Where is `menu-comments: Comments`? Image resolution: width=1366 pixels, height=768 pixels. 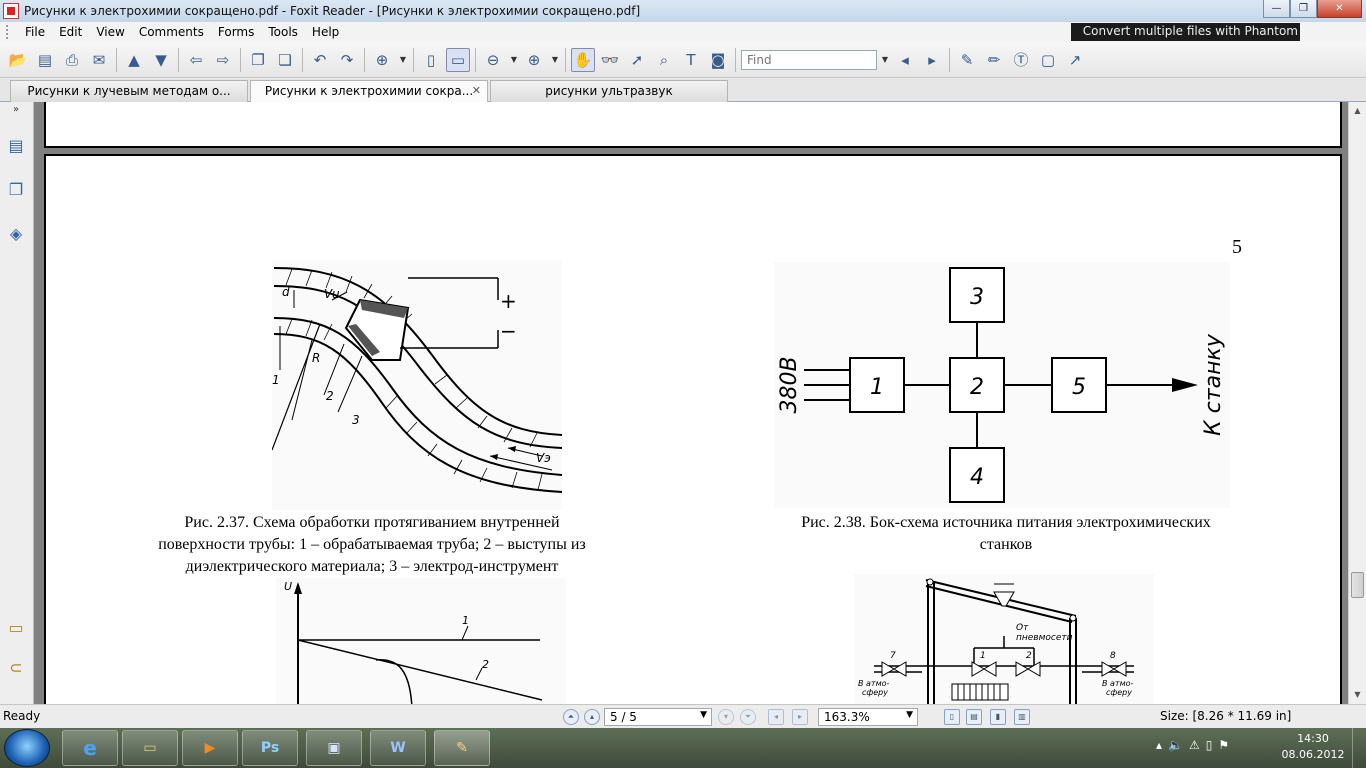 menu-comments: Comments is located at coordinates (171, 32).